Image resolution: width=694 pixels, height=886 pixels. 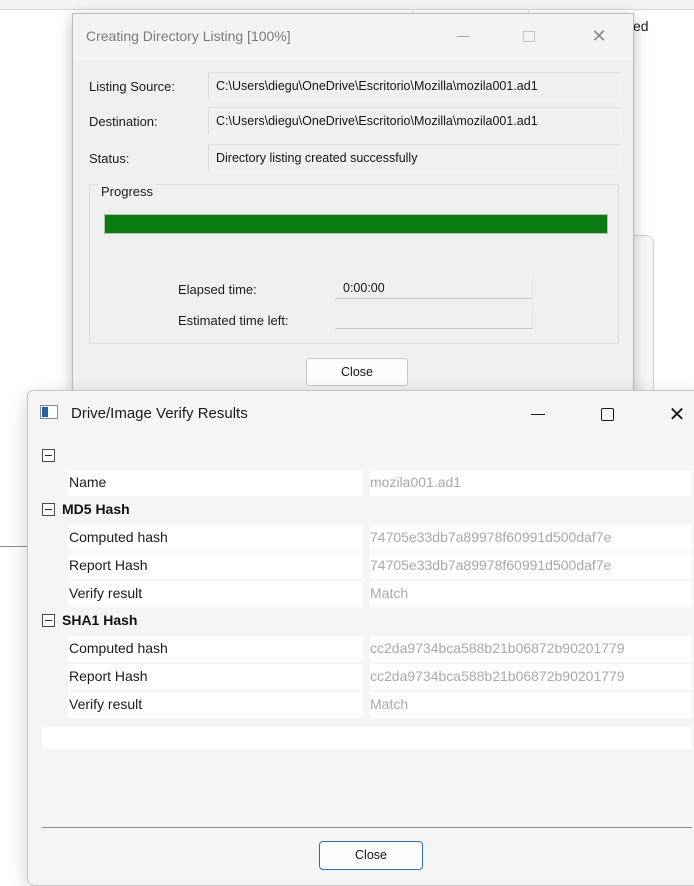 What do you see at coordinates (367, 705) in the screenshot?
I see `property-row-sha1-verify: Verify result Match` at bounding box center [367, 705].